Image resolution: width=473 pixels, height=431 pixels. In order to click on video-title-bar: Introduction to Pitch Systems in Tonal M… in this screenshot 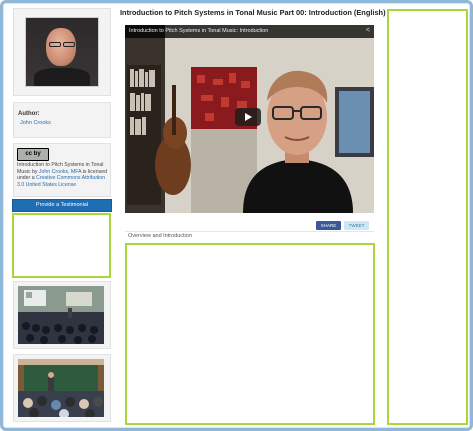, I will do `click(249, 31)`.